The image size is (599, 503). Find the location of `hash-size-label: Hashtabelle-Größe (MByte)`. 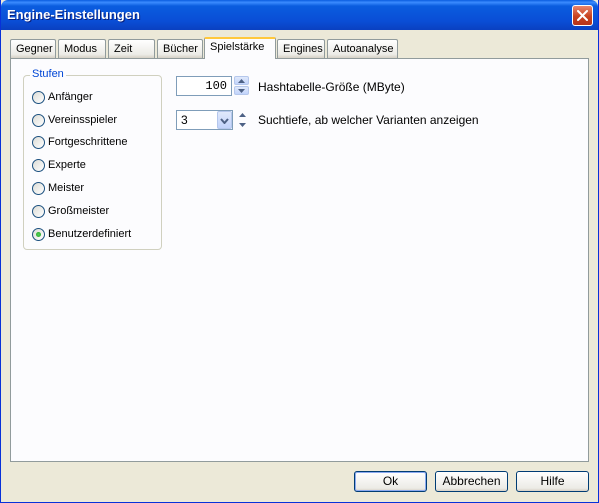

hash-size-label: Hashtabelle-Größe (MByte) is located at coordinates (331, 87).